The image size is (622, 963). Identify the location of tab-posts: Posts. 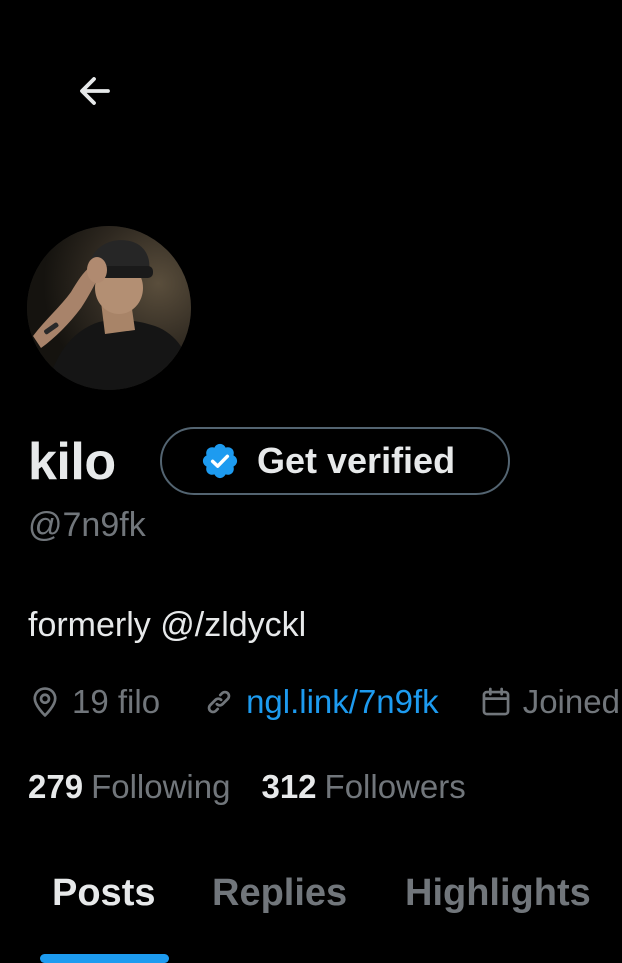
(103, 893).